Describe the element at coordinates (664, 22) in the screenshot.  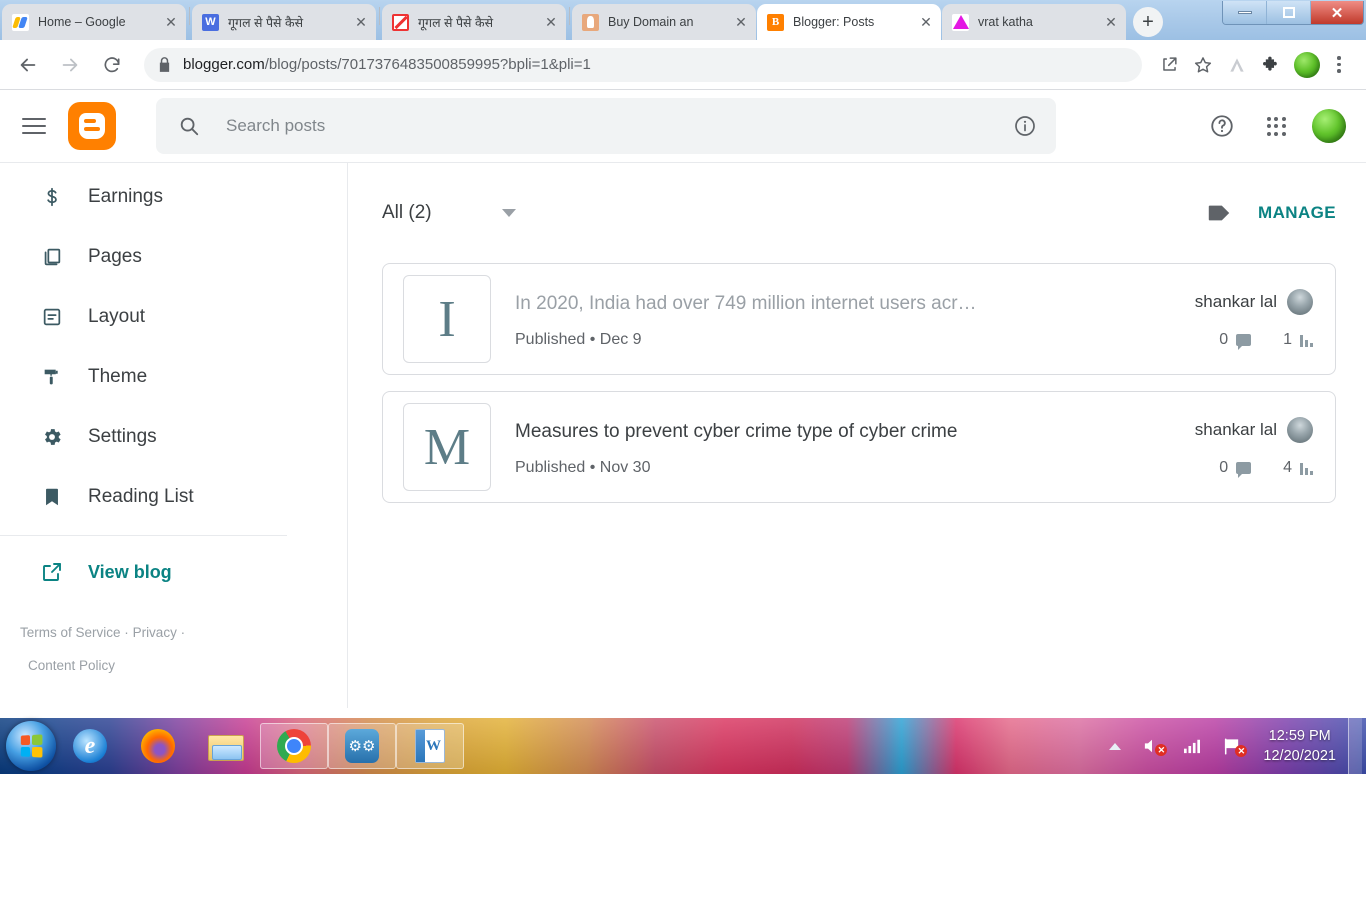
I see `browser-tab-3: Buy Domain an ✕` at that location.